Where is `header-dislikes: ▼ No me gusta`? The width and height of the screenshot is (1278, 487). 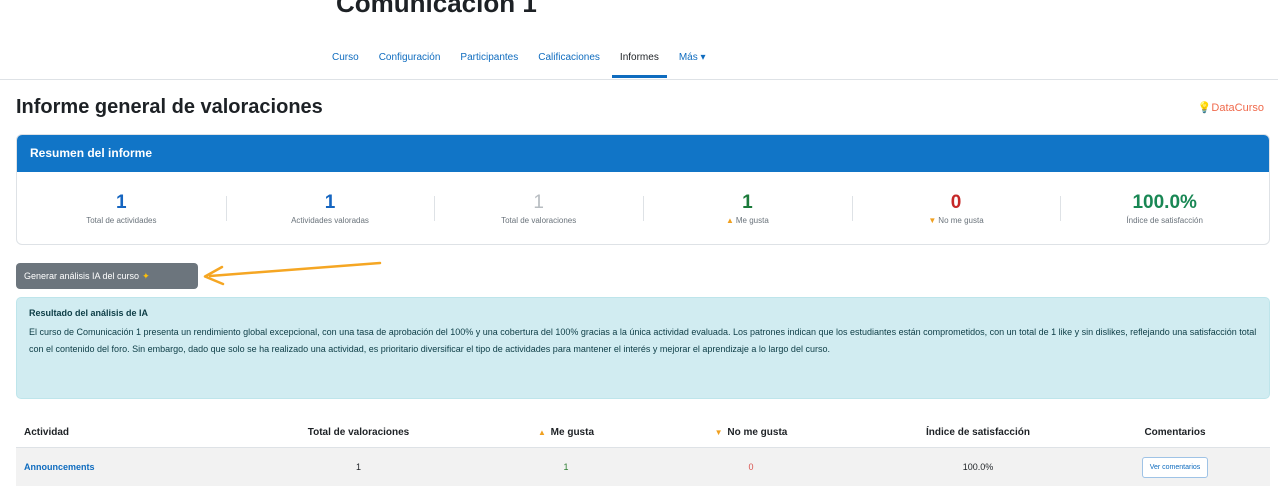
header-dislikes: ▼ No me gusta is located at coordinates (751, 432).